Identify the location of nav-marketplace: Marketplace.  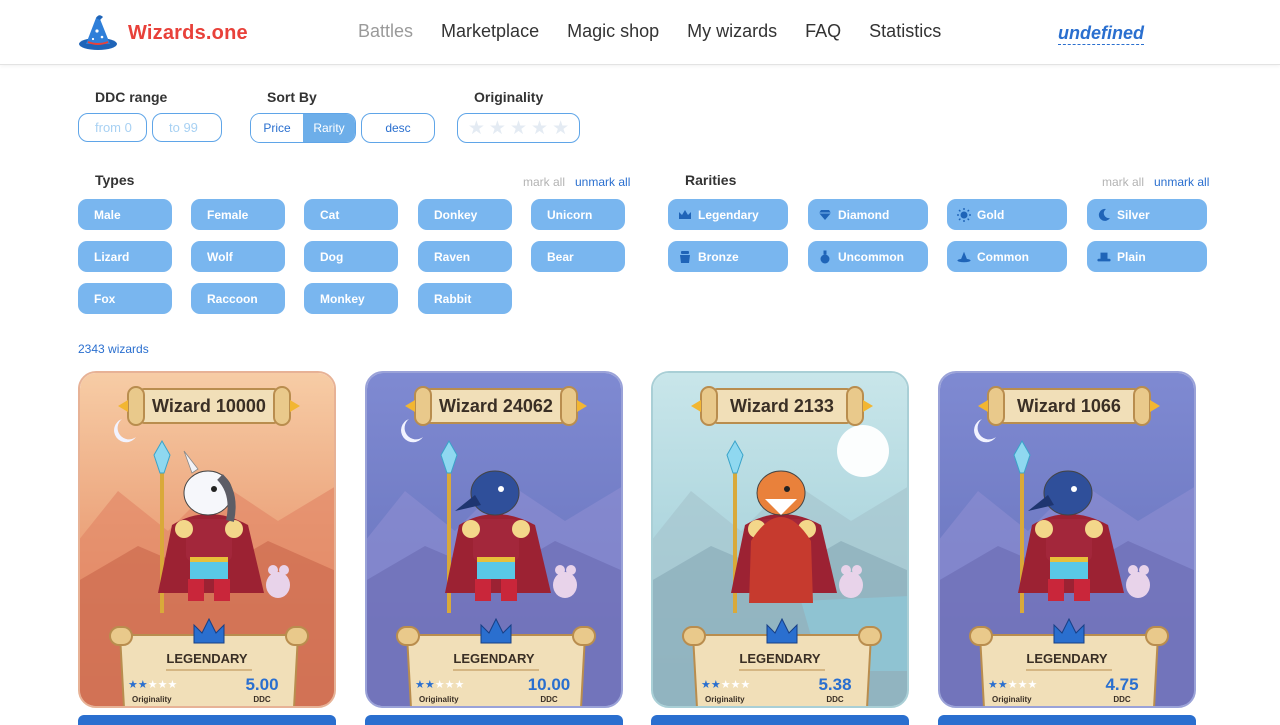
(490, 31).